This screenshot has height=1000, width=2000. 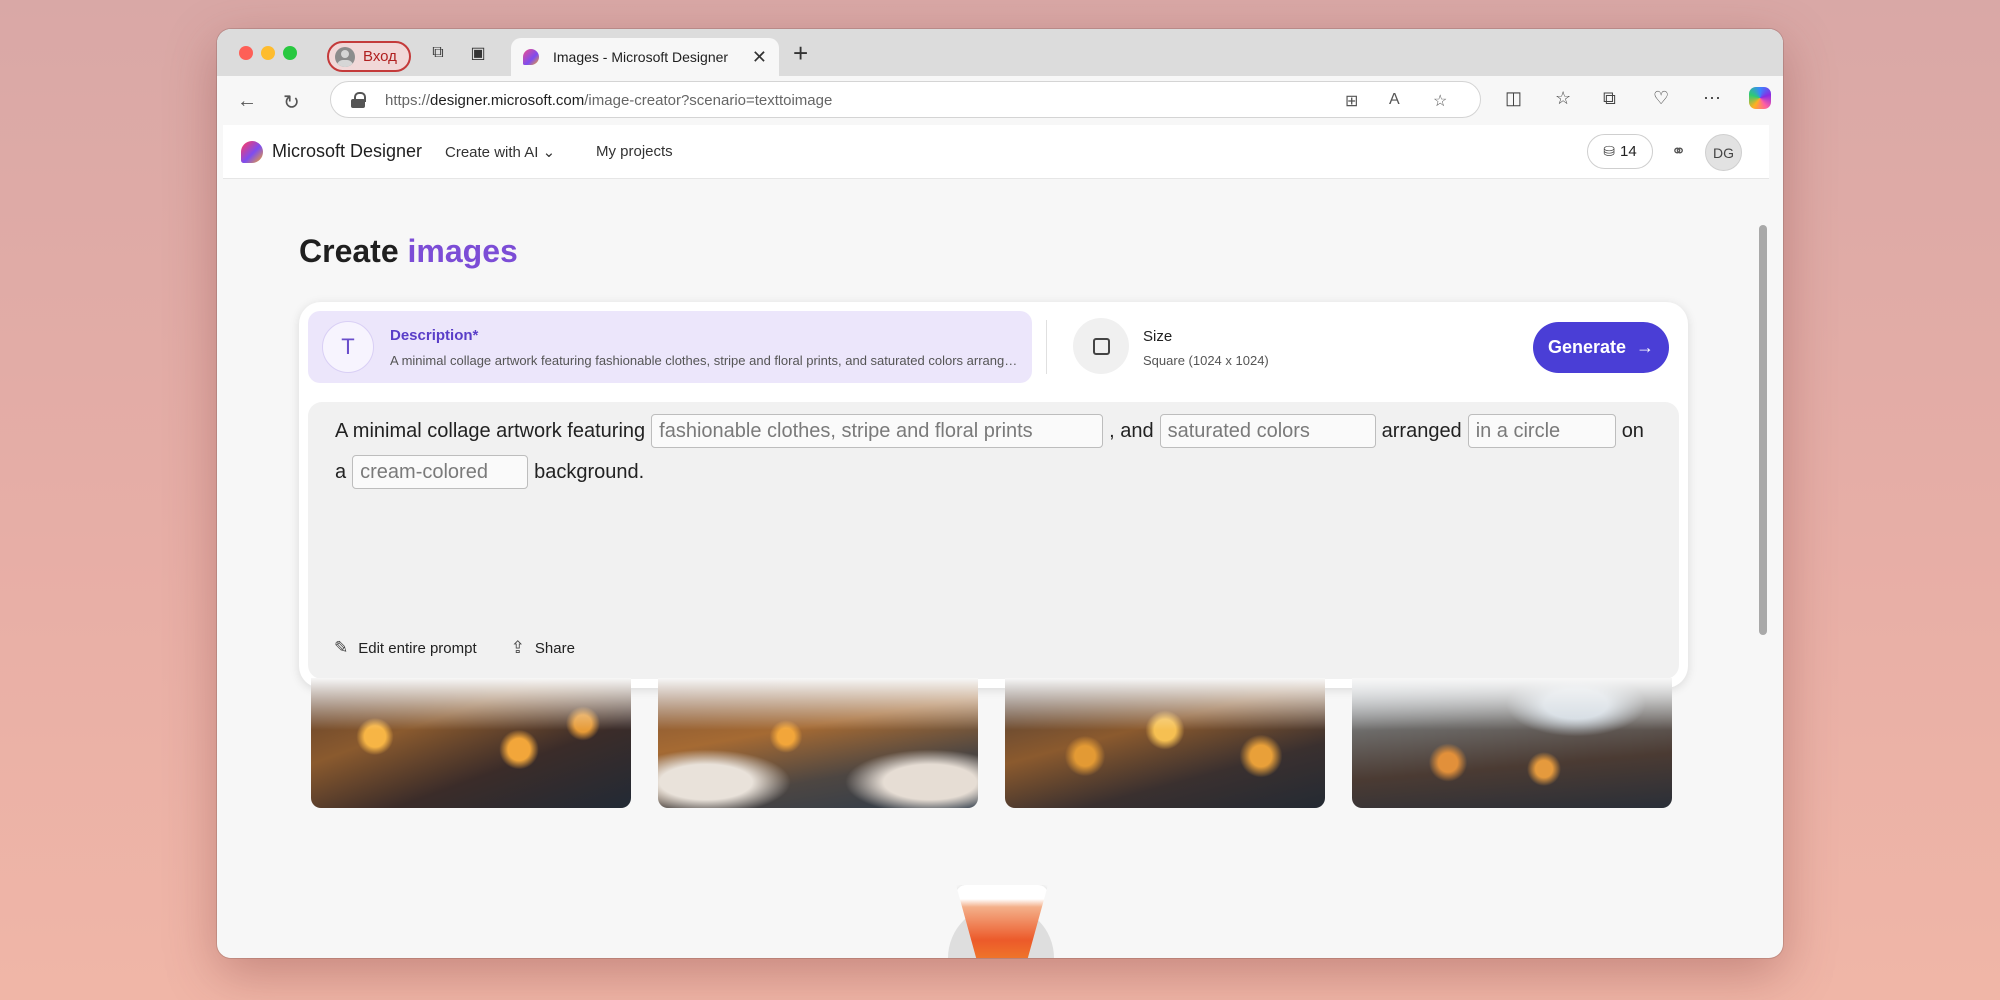 I want to click on prompt-slot-arrangement: in a circle, so click(x=1541, y=431).